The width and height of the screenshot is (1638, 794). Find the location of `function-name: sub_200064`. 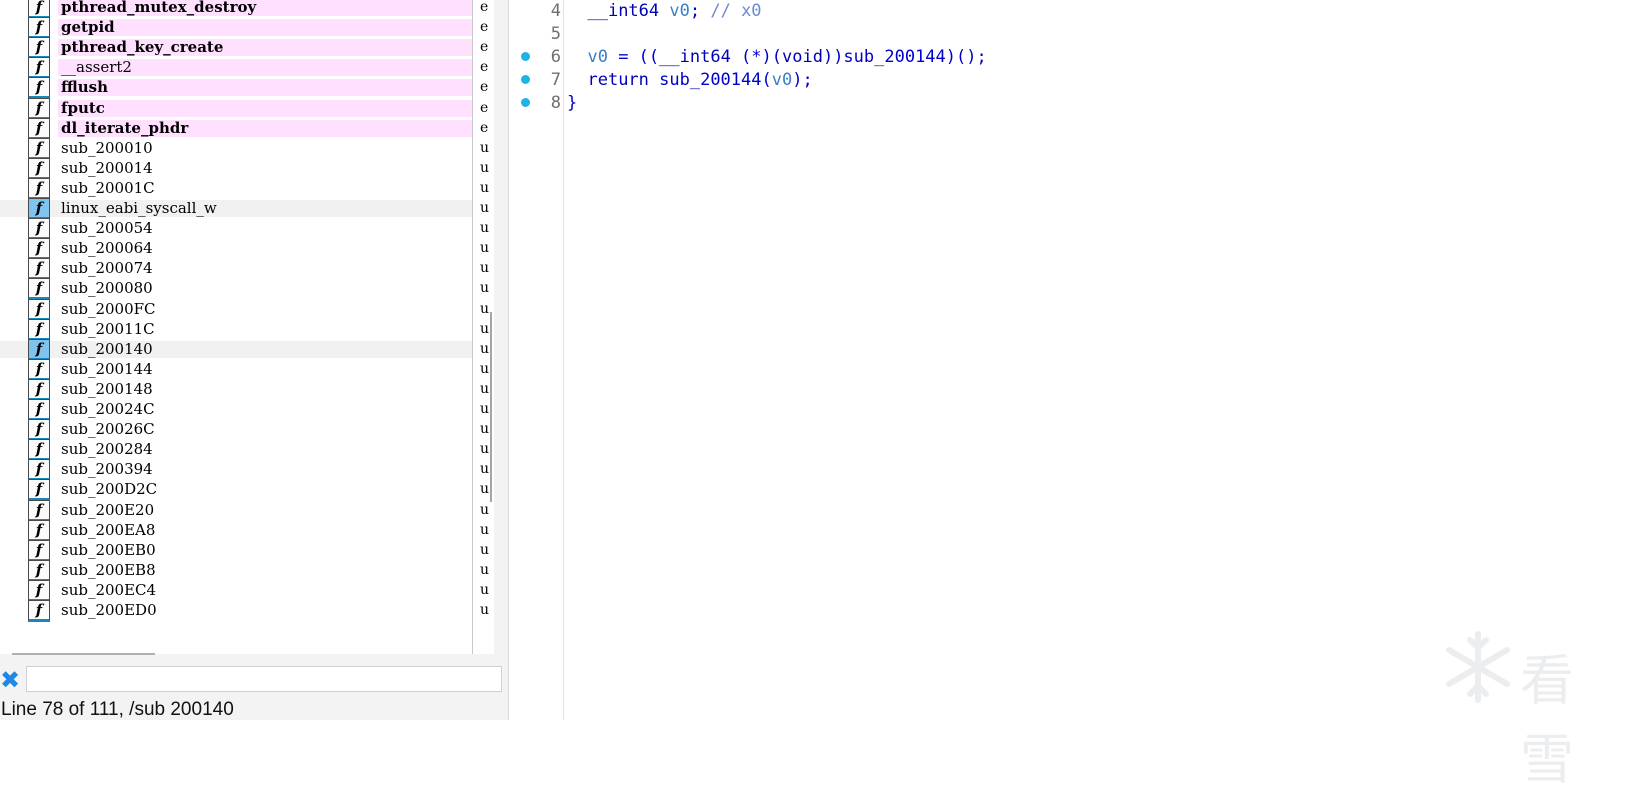

function-name: sub_200064 is located at coordinates (107, 248).